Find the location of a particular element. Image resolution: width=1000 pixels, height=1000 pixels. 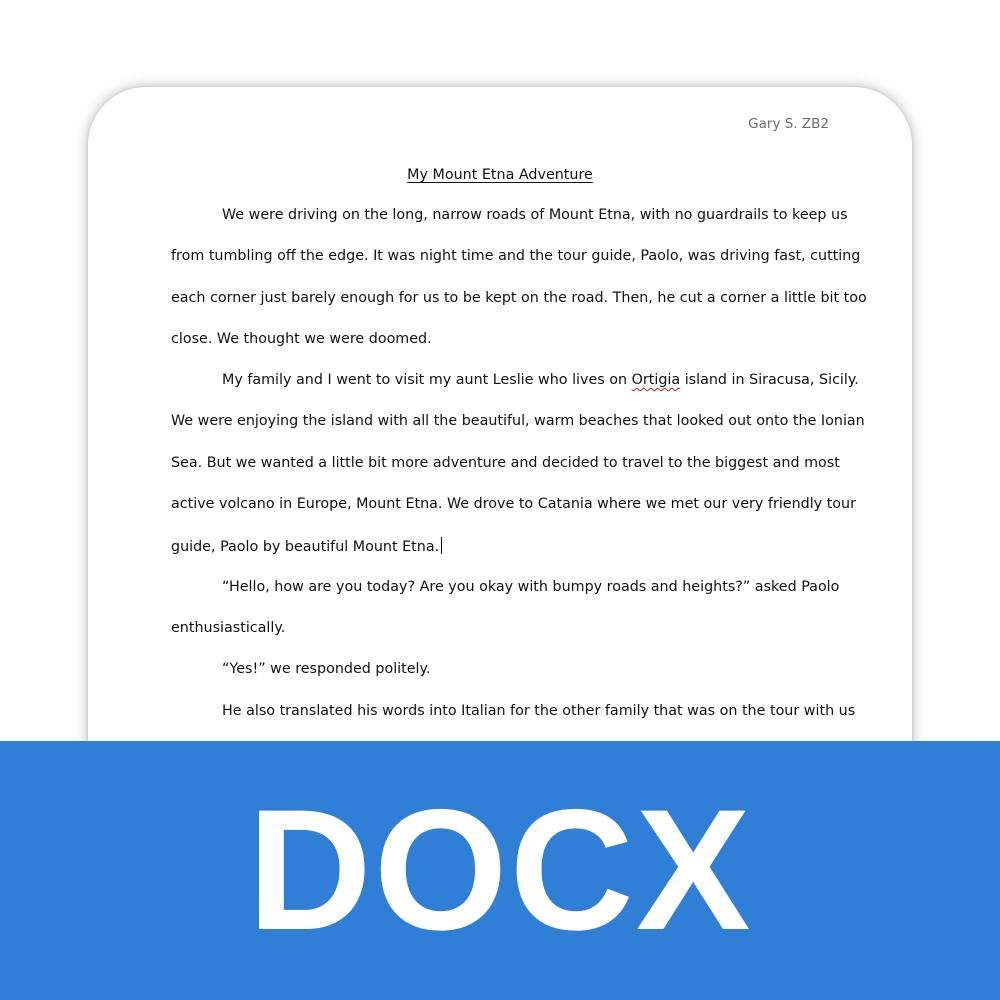

paragraph-line: “Yes!” we responded politely. is located at coordinates (326, 669).